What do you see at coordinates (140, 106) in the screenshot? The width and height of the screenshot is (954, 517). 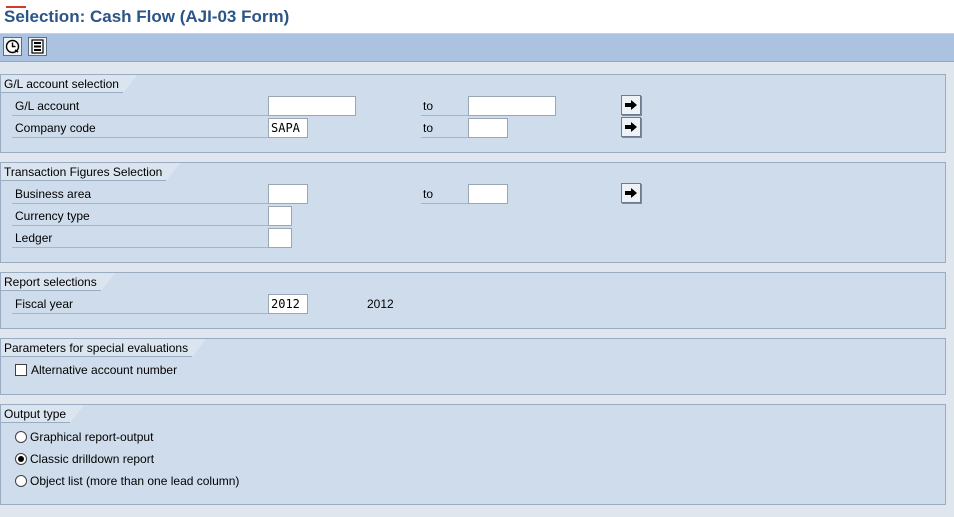 I see `gl-account-label: G/L account` at bounding box center [140, 106].